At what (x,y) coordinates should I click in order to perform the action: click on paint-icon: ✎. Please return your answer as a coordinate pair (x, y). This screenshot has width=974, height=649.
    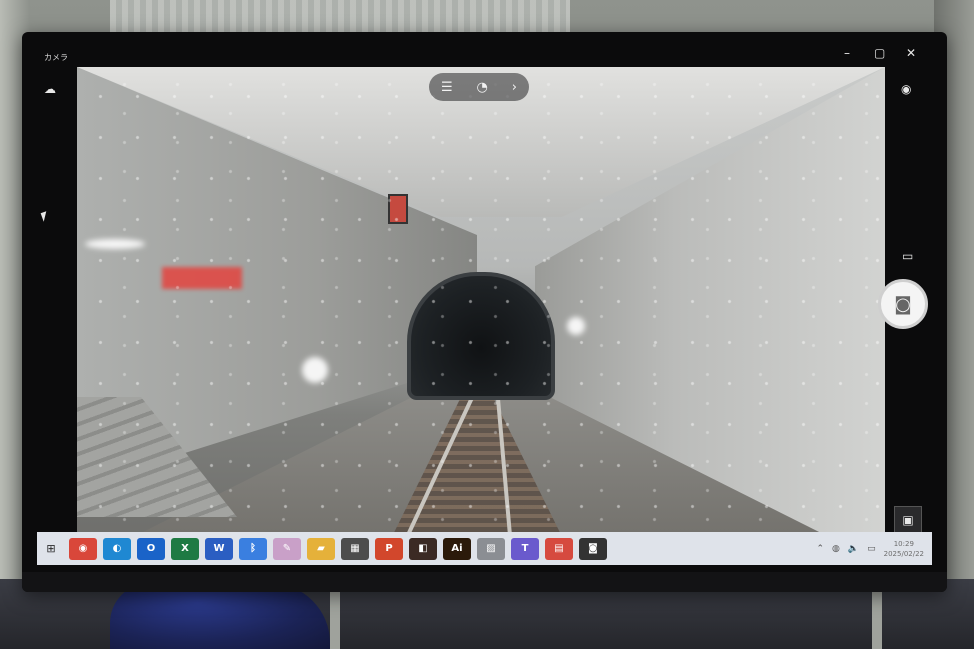
    Looking at the image, I should click on (287, 548).